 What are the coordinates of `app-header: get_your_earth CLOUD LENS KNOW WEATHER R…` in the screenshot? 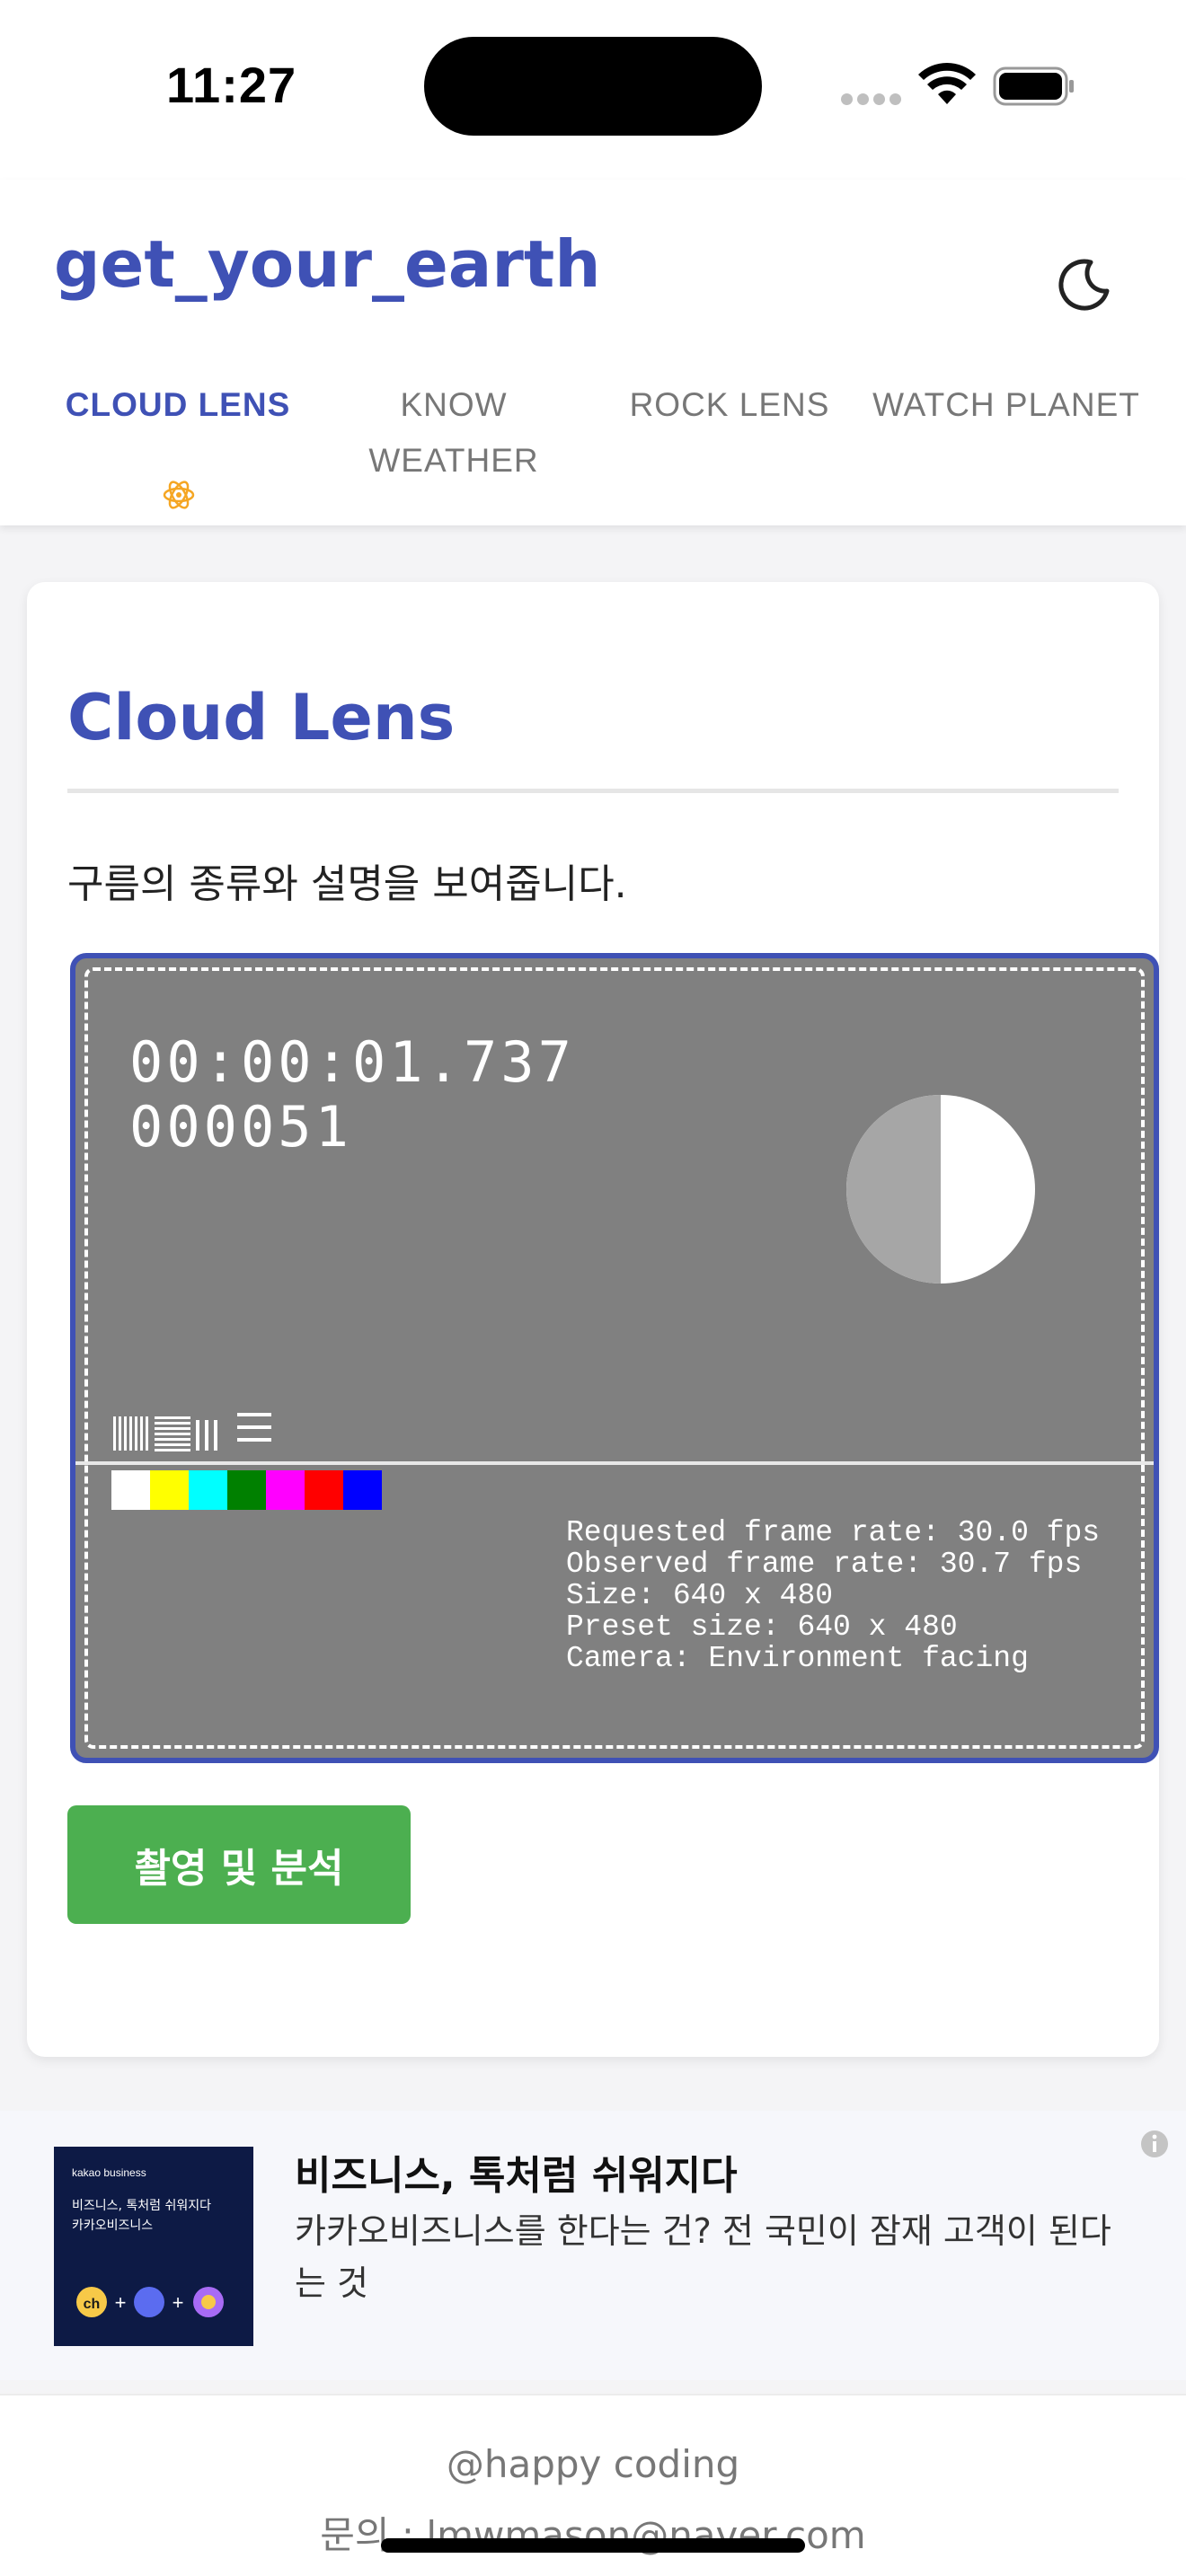 It's located at (593, 352).